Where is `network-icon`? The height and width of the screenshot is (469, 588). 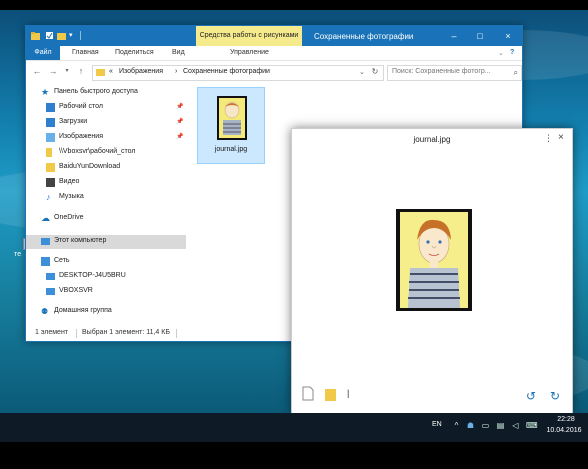 network-icon is located at coordinates (45, 261).